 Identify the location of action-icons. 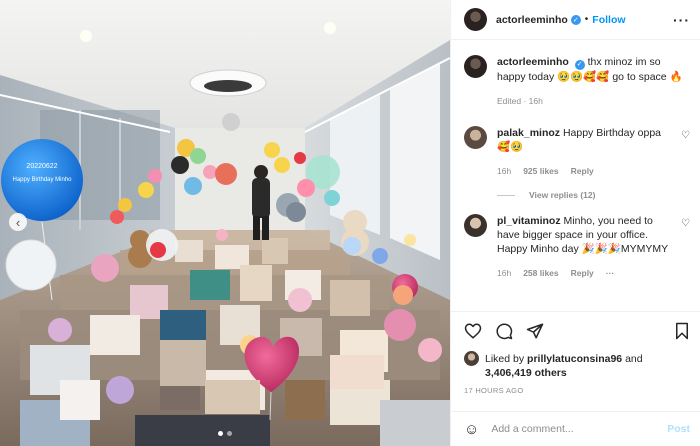
(577, 331).